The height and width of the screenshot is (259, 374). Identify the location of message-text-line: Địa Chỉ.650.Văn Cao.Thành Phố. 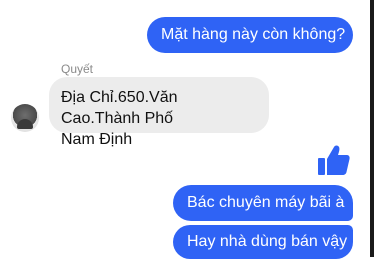
(119, 108).